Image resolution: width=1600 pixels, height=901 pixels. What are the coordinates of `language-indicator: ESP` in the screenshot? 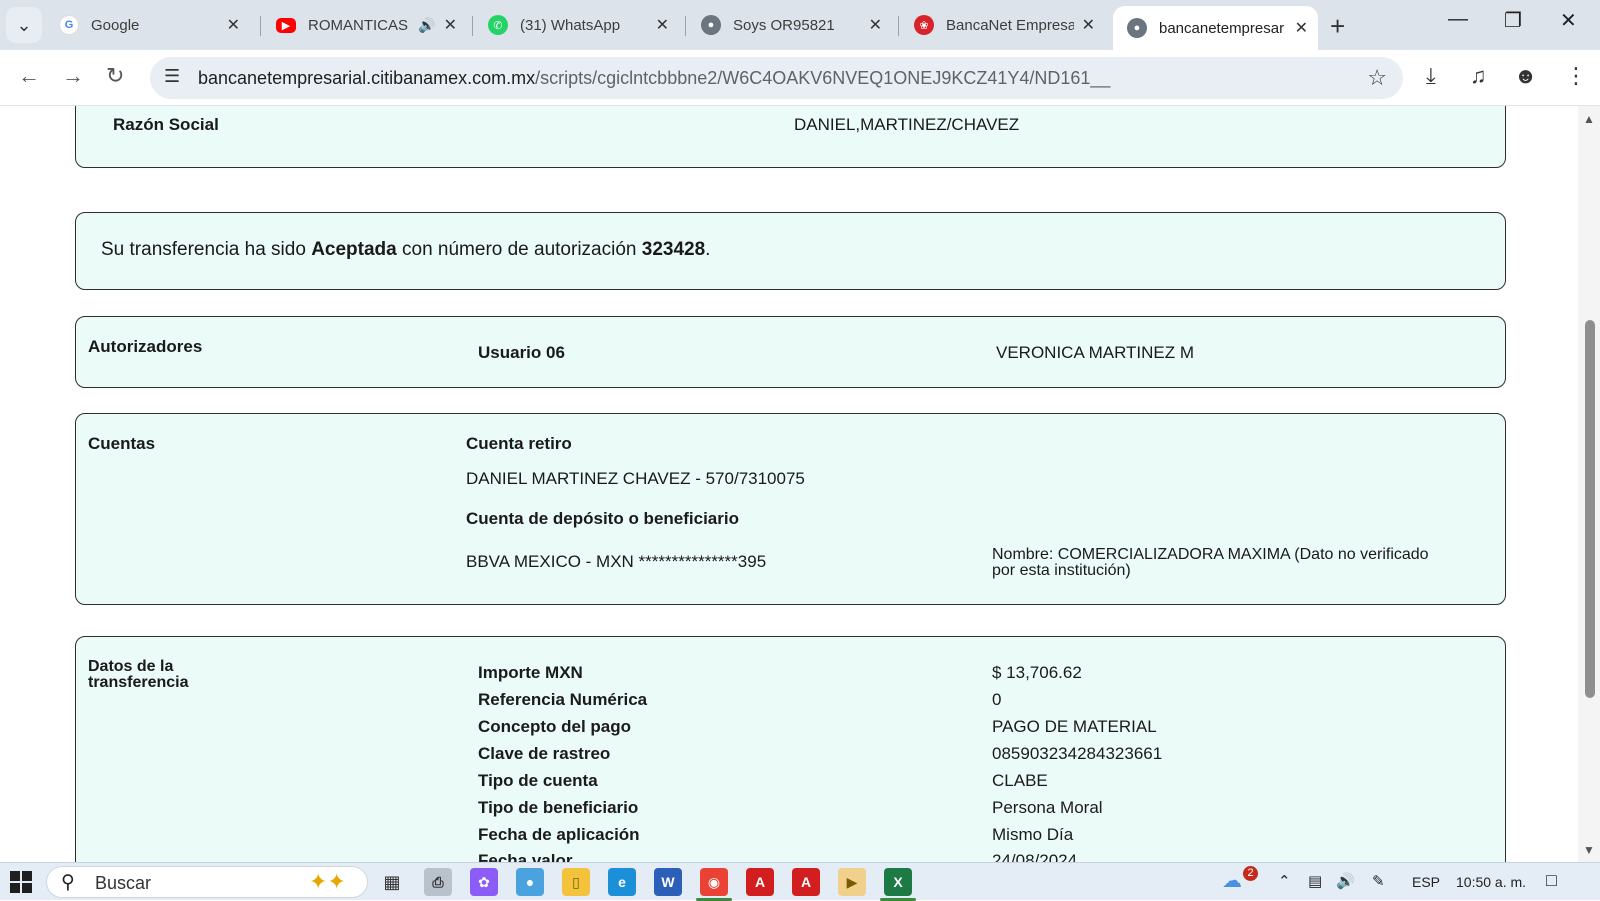 It's located at (1426, 882).